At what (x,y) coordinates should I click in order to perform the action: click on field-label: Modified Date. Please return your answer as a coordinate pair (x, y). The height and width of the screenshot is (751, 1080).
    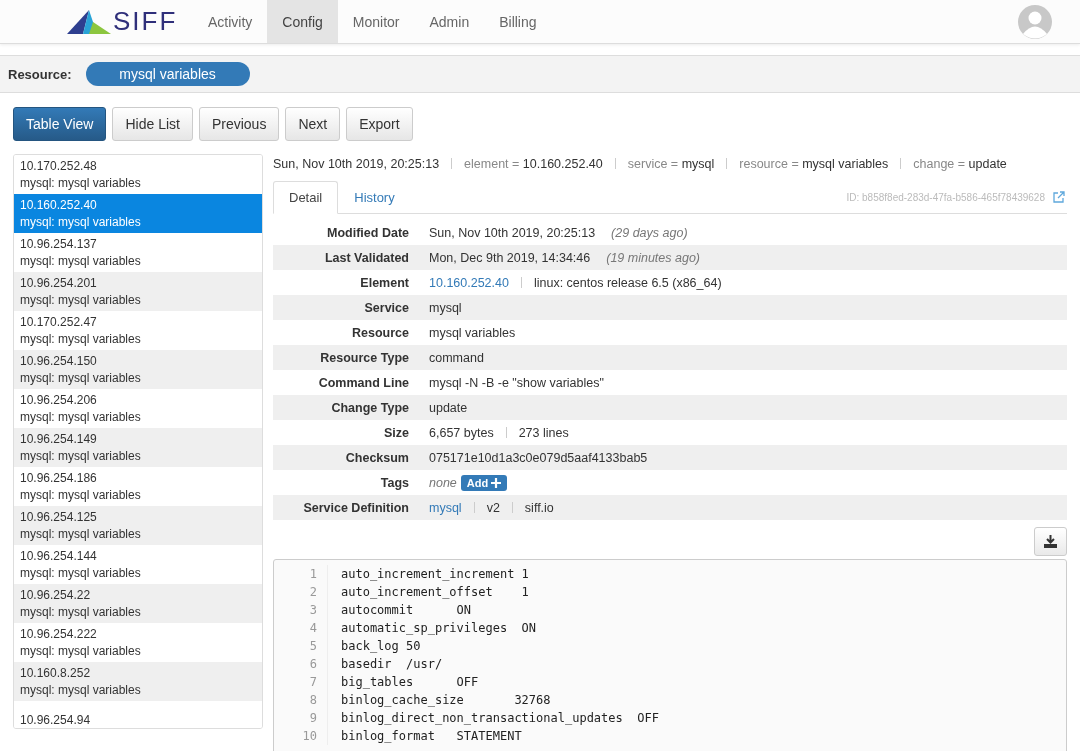
    Looking at the image, I should click on (368, 232).